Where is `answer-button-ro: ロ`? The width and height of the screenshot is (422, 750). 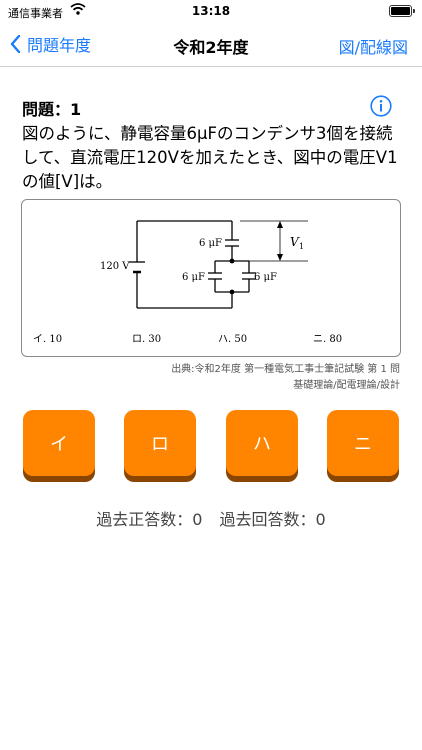
answer-button-ro: ロ is located at coordinates (160, 443).